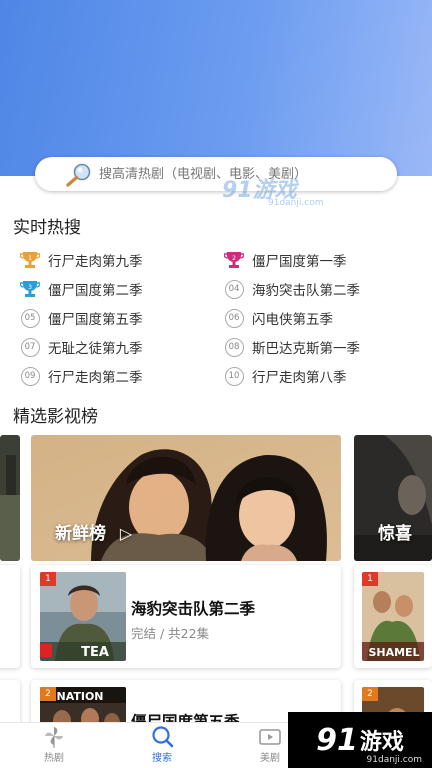 This screenshot has width=432, height=768. I want to click on card-subtitle: 完结 / 共22集, so click(170, 633).